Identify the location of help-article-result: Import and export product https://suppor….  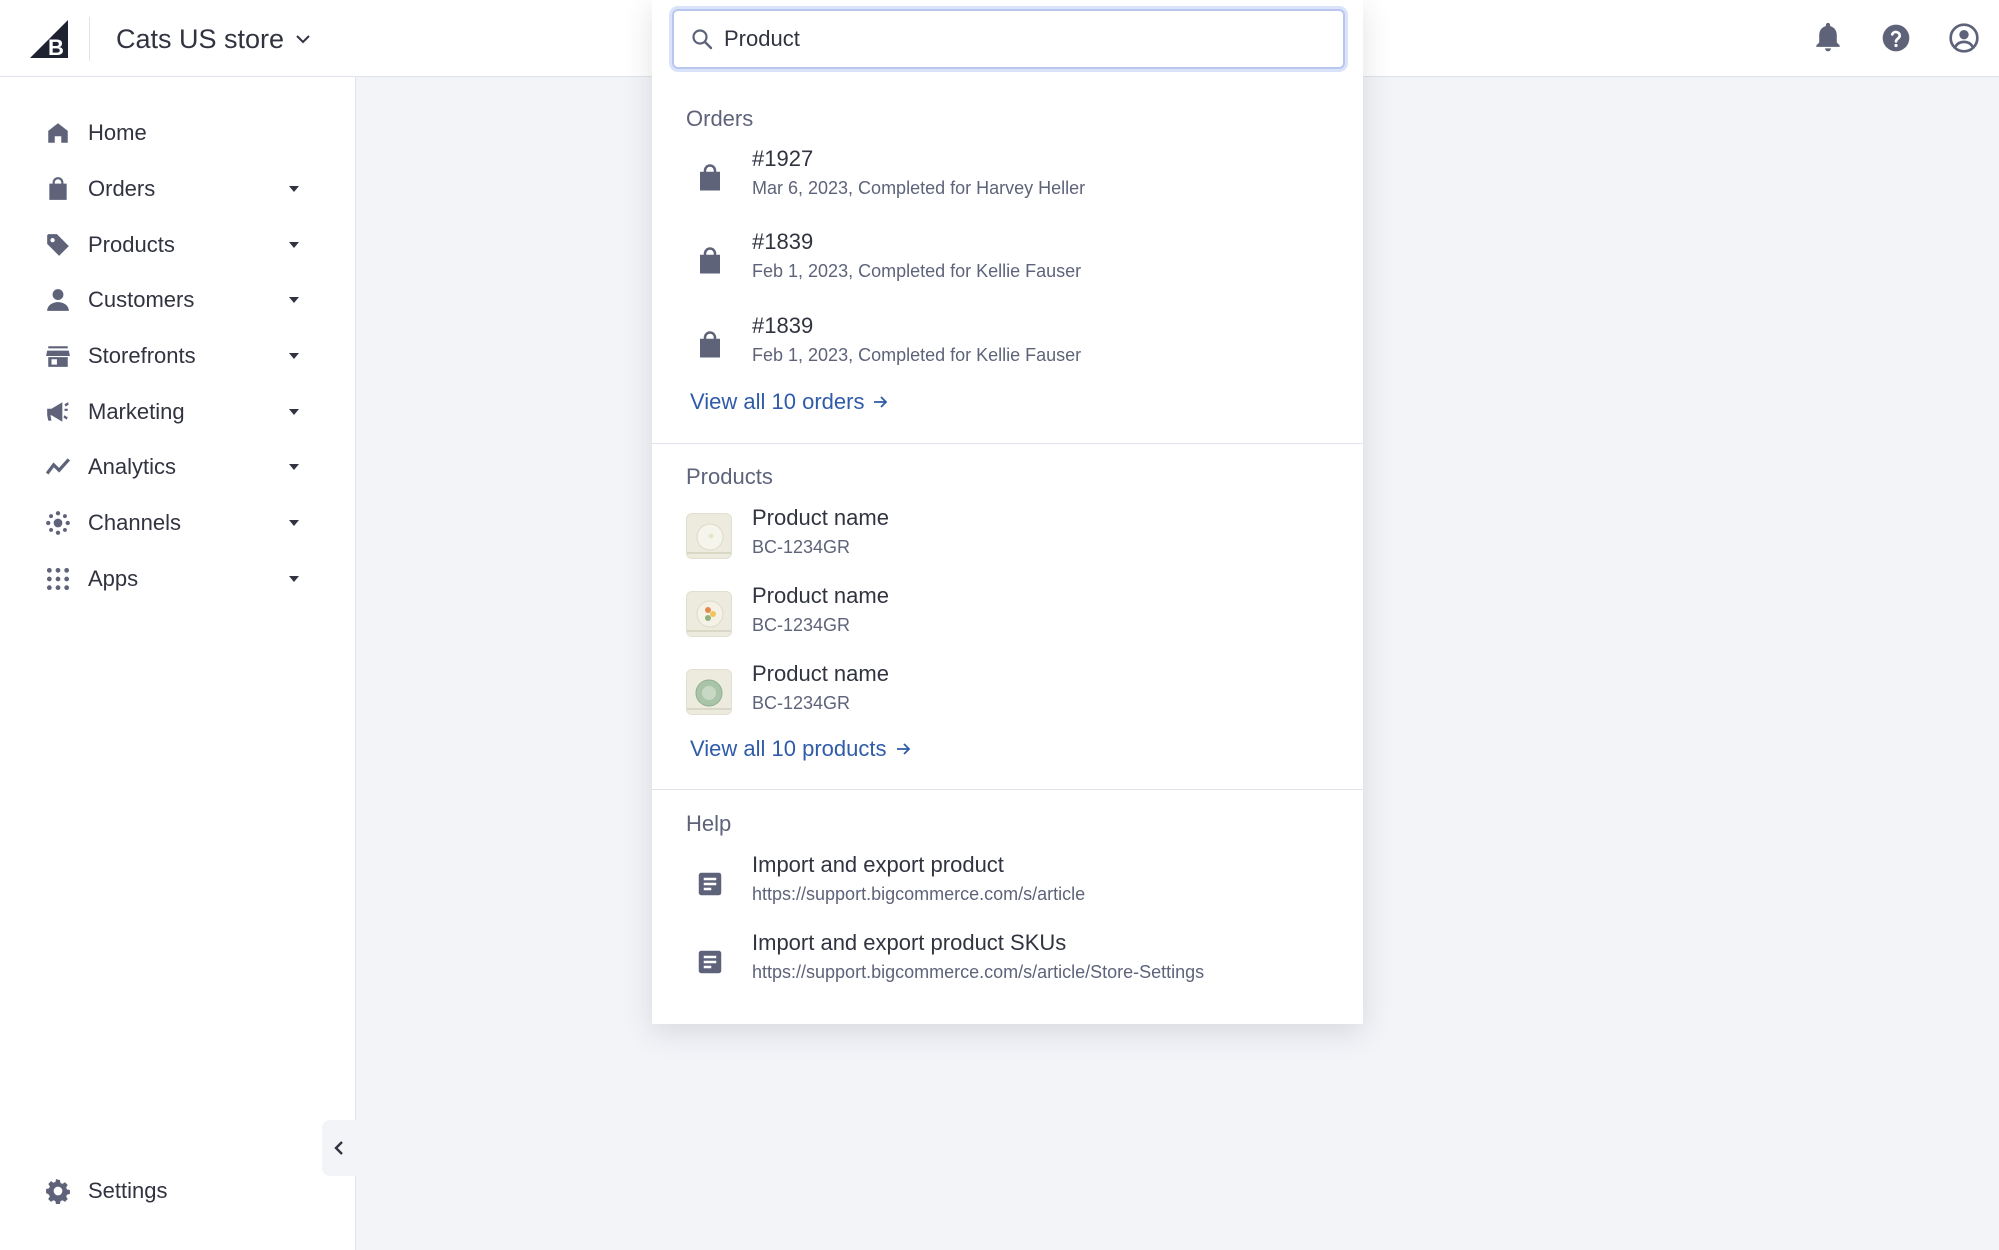
(1007, 889).